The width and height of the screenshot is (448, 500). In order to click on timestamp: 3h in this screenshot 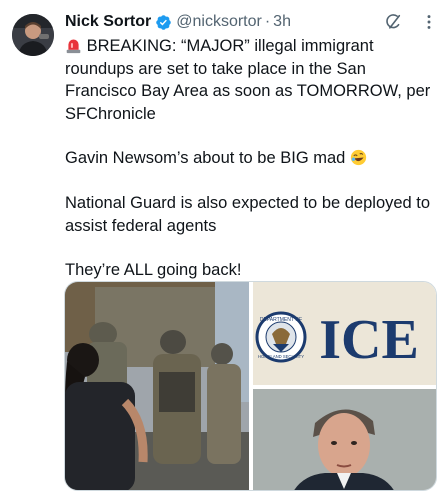, I will do `click(282, 22)`.